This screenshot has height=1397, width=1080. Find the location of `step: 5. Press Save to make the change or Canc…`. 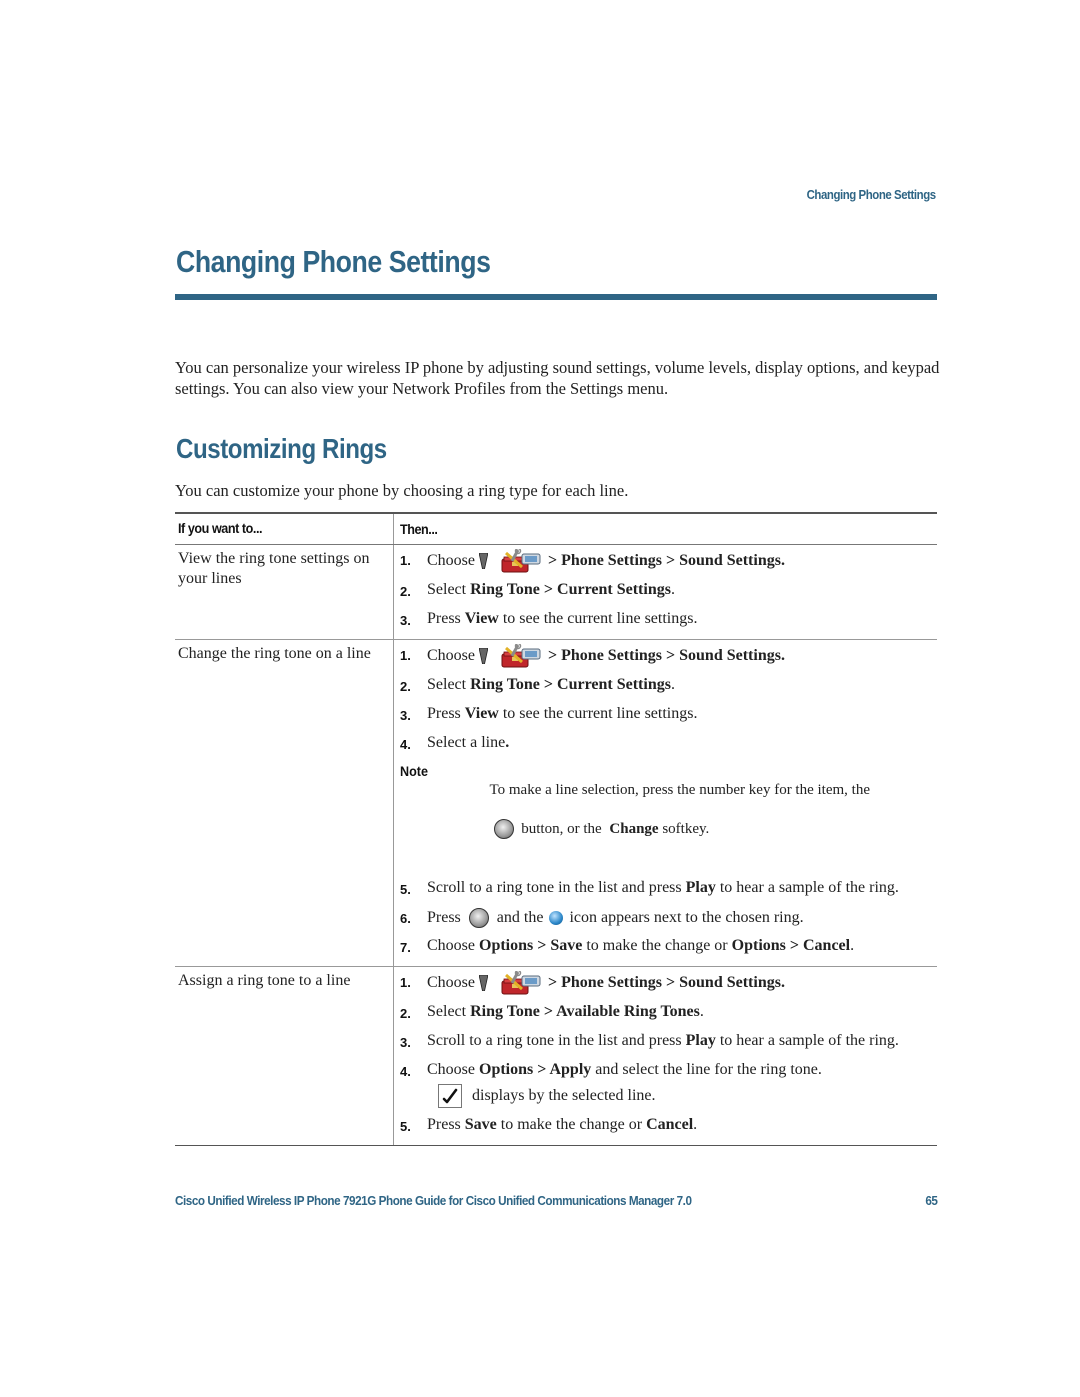

step: 5. Press Save to make the change or Canc… is located at coordinates (549, 1125).